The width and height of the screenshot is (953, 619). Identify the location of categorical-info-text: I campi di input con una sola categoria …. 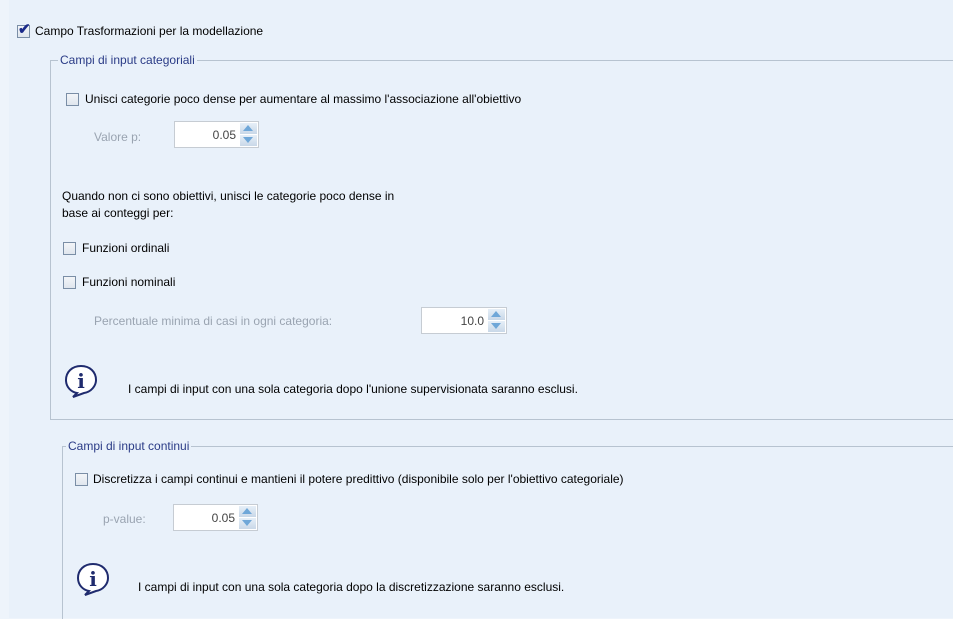
(353, 389).